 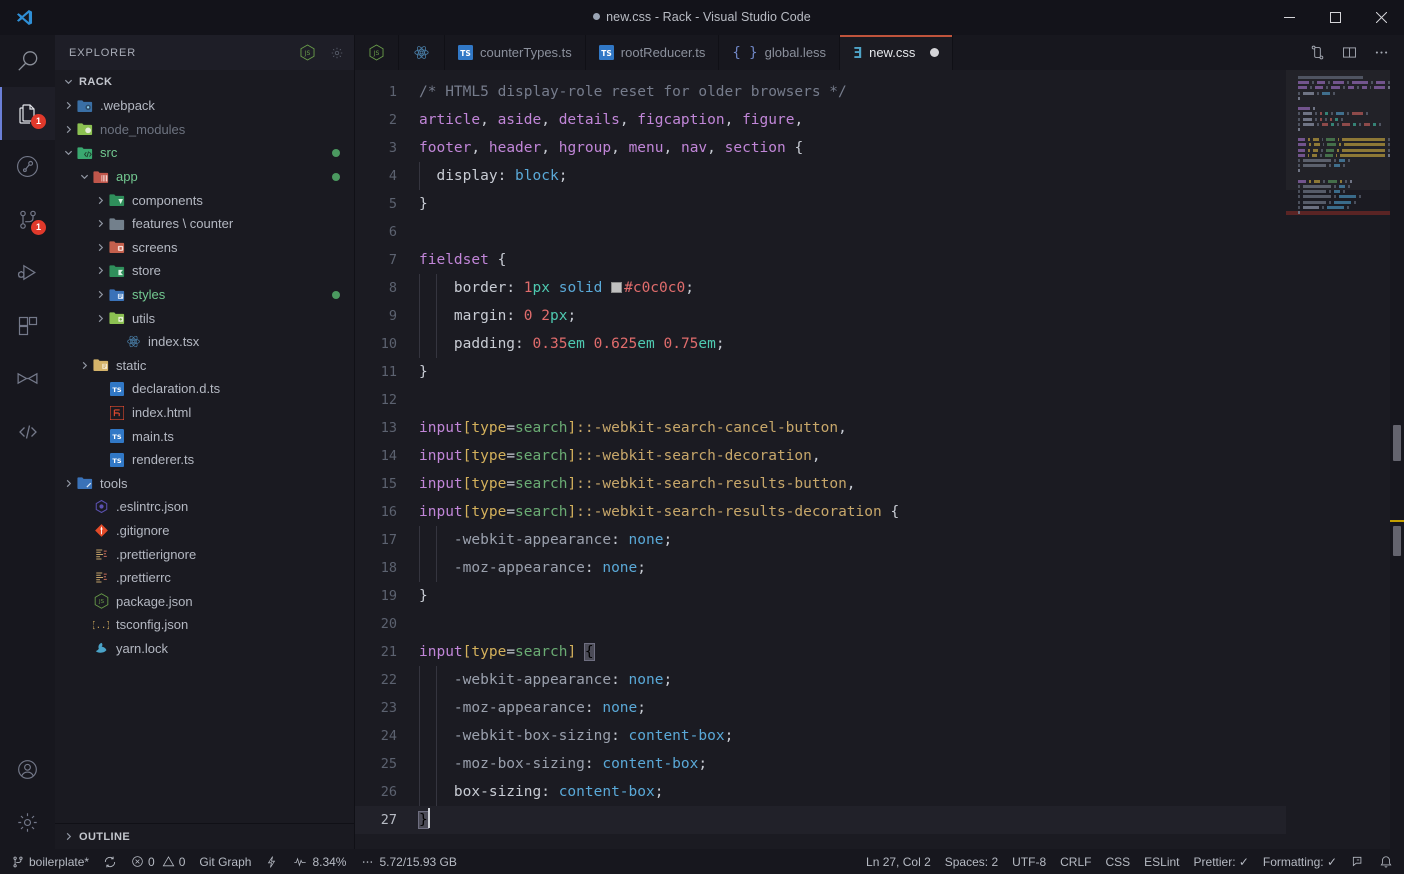 What do you see at coordinates (422, 52) in the screenshot?
I see `tab-pinned-react` at bounding box center [422, 52].